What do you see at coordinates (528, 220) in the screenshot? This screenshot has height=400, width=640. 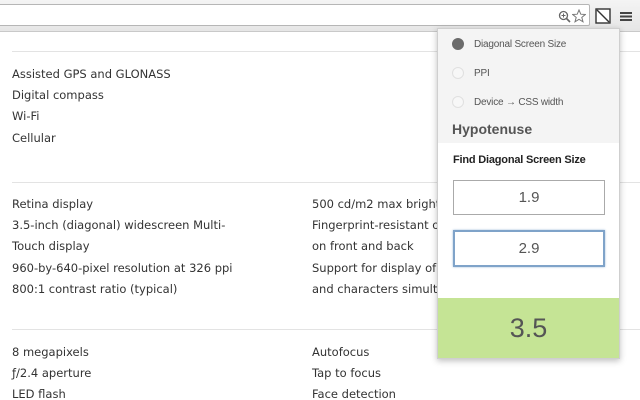 I see `calculator-panel: Find Diagonal Screen Size` at bounding box center [528, 220].